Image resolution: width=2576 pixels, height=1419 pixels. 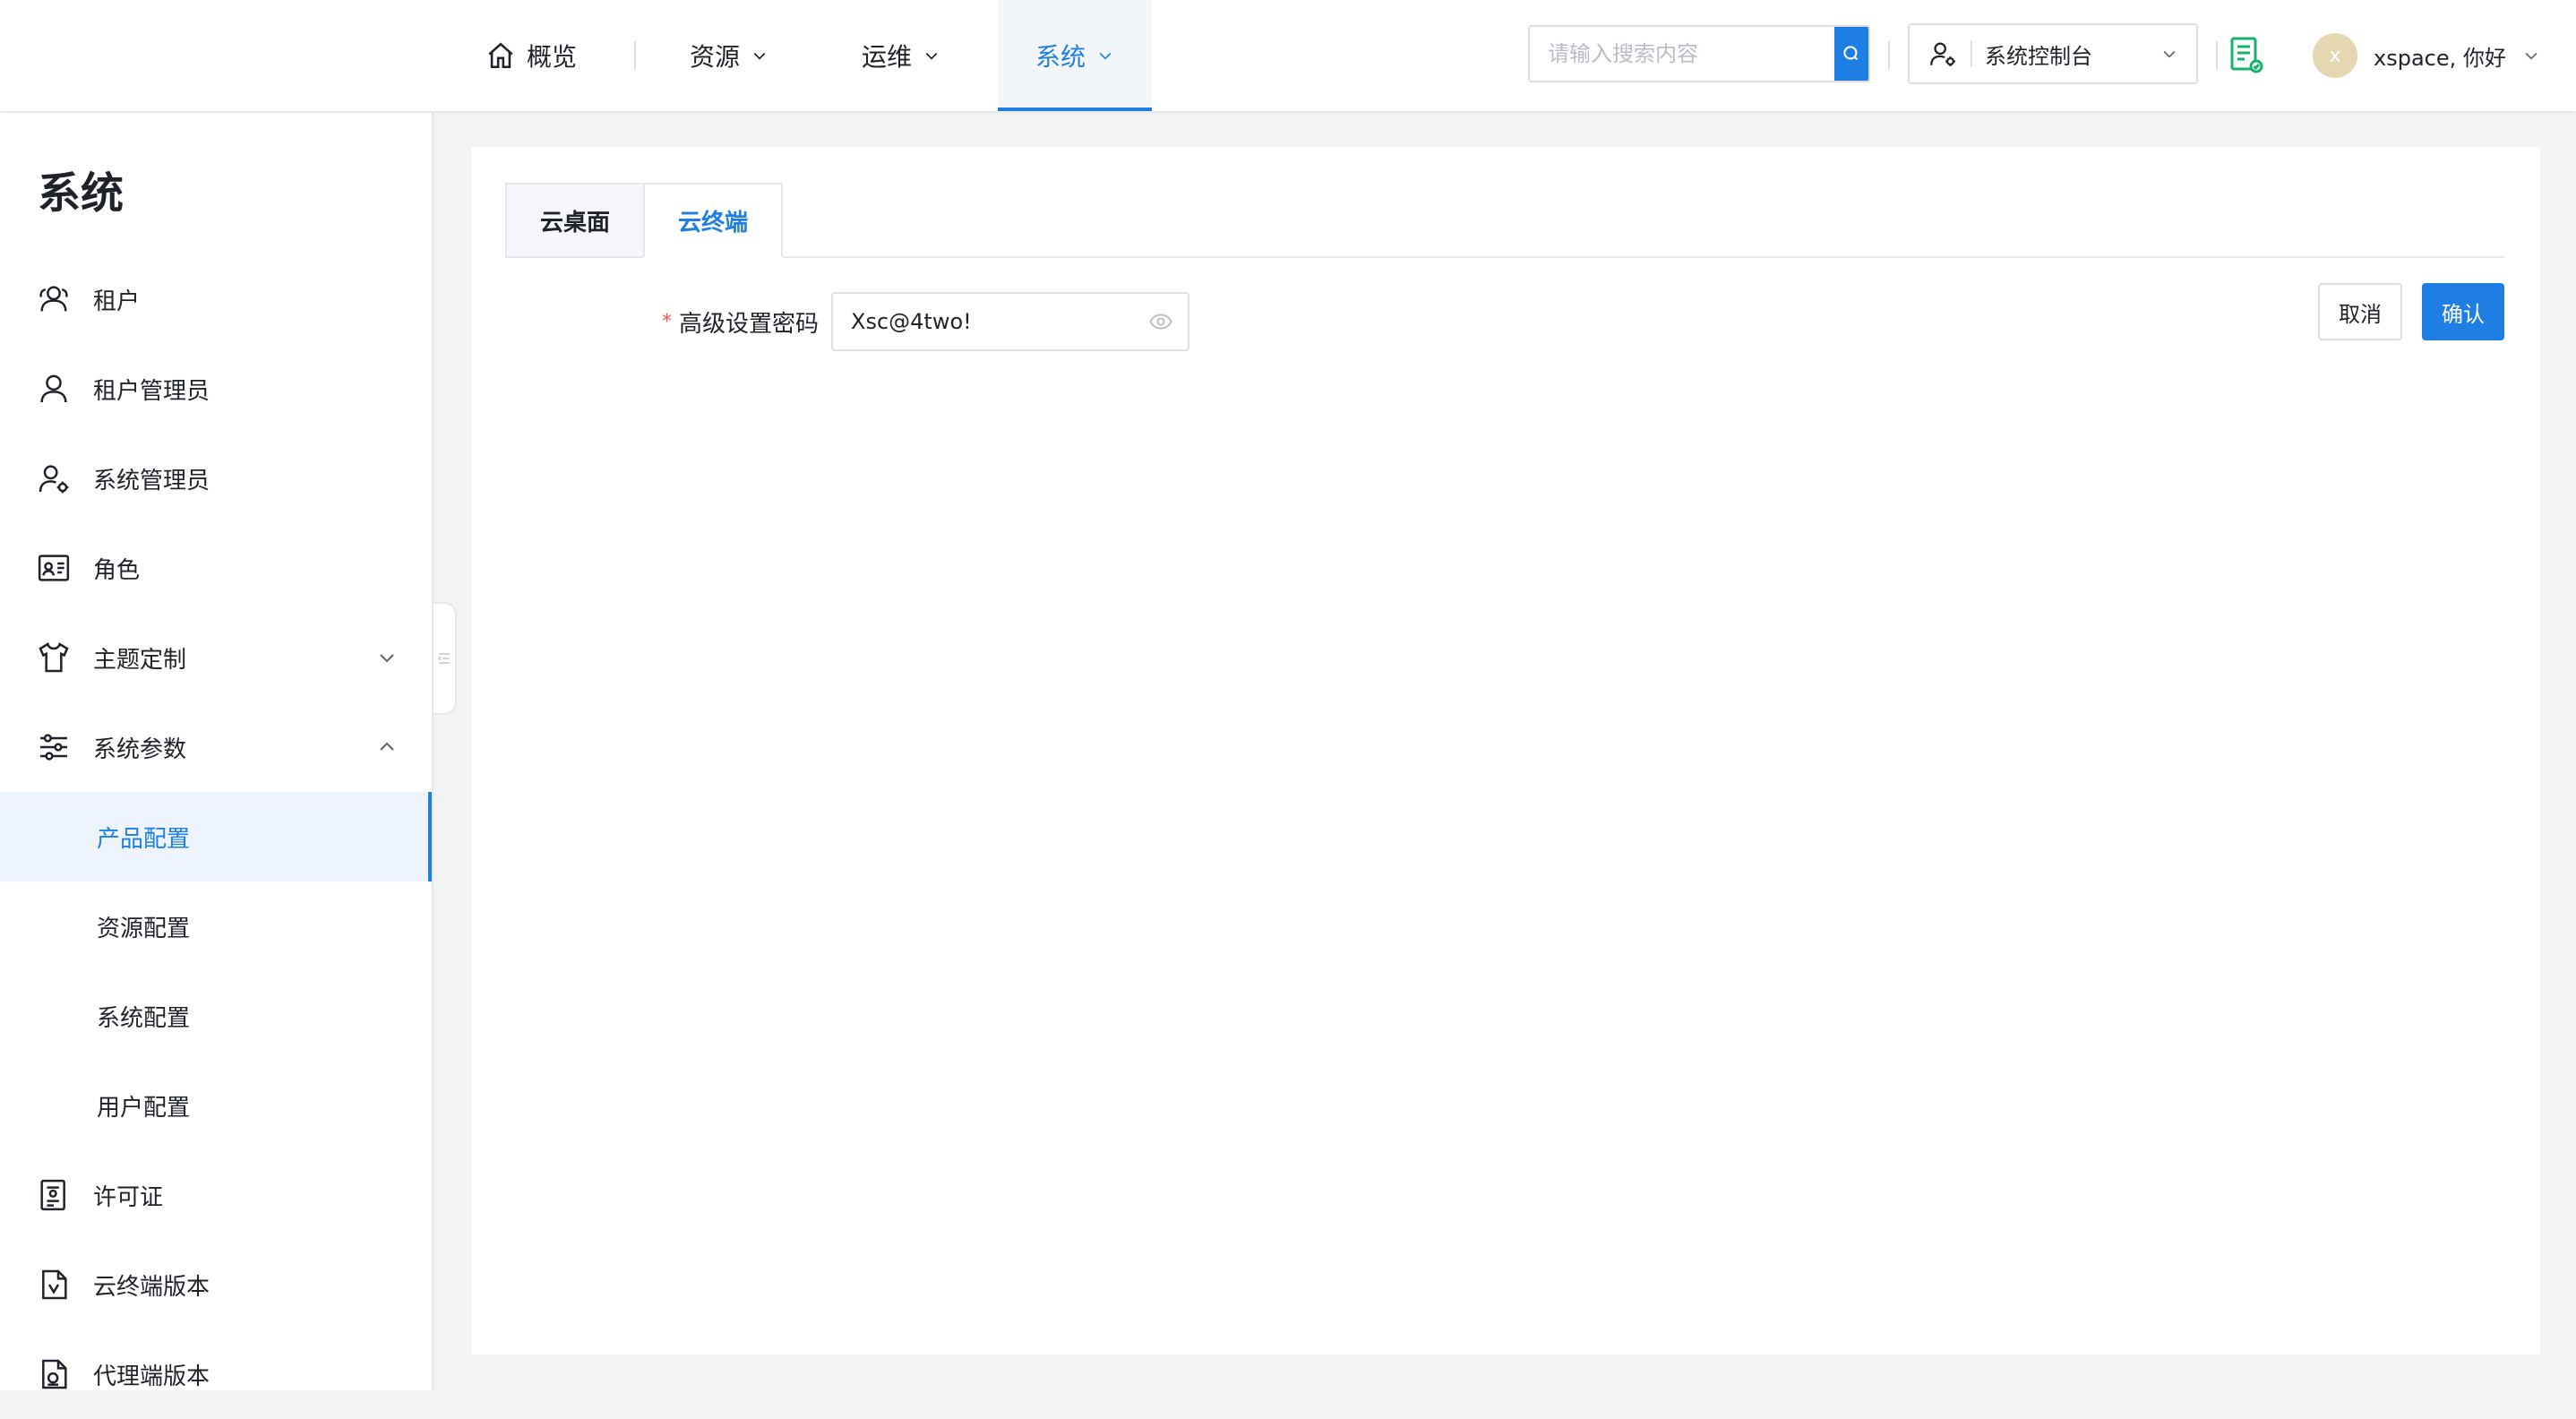 What do you see at coordinates (140, 660) in the screenshot?
I see `sidebar-item-label: 主题定制` at bounding box center [140, 660].